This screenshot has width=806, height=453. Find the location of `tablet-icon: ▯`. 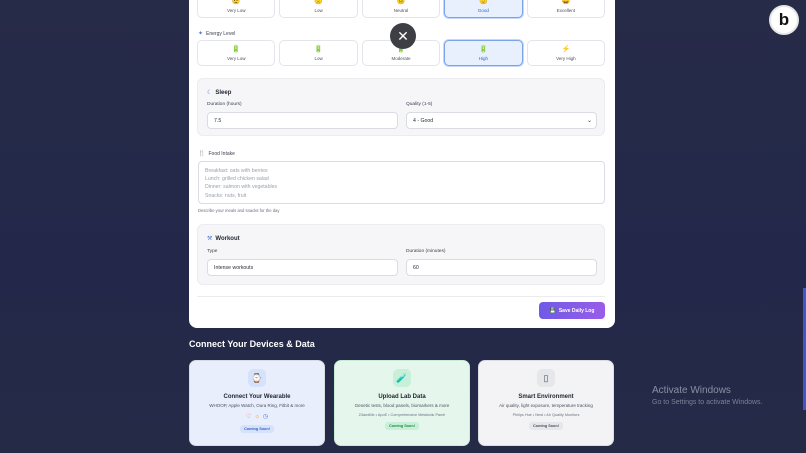

tablet-icon: ▯ is located at coordinates (546, 378).